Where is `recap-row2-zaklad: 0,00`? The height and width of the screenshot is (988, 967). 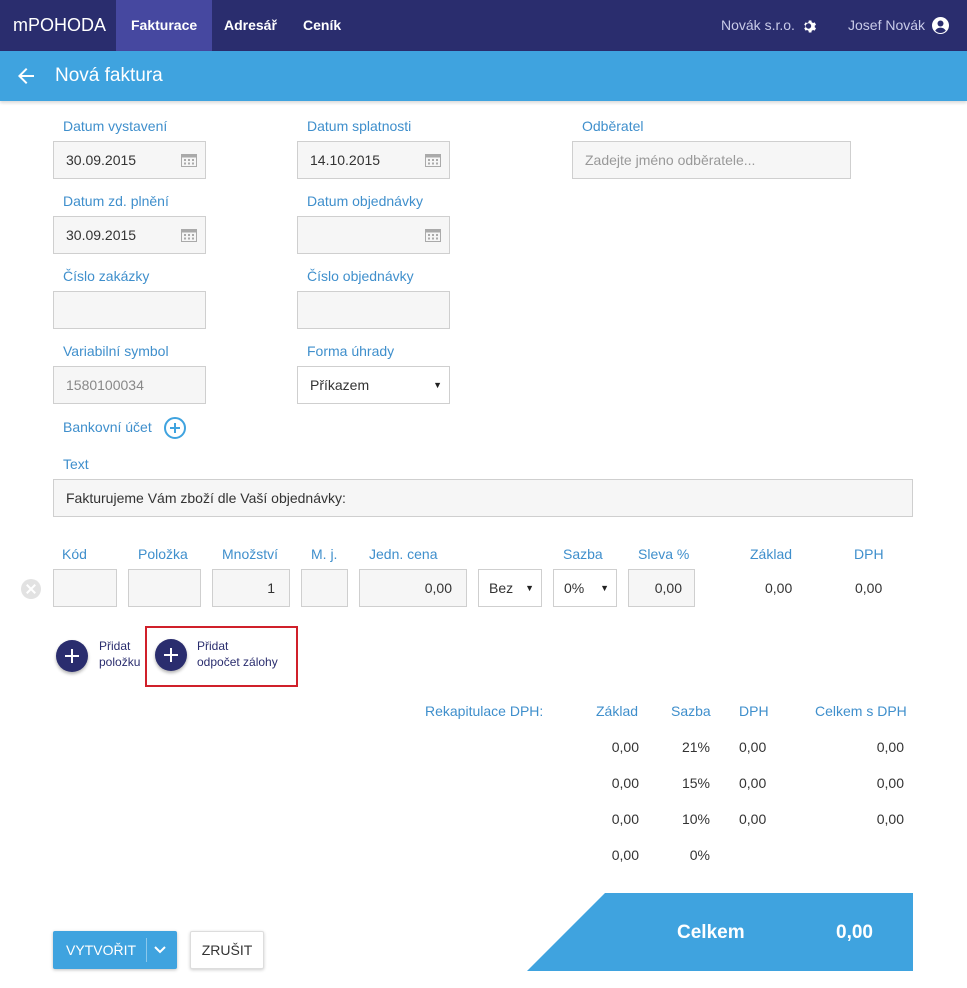 recap-row2-zaklad: 0,00 is located at coordinates (625, 783).